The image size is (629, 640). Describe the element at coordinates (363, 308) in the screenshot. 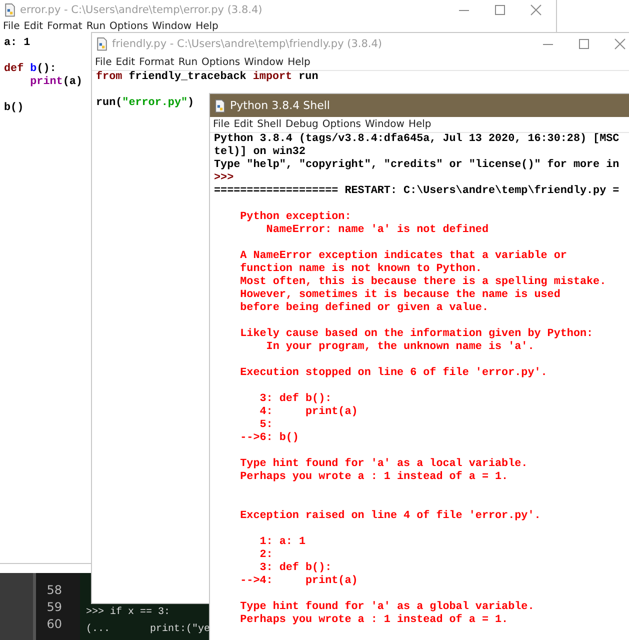

I see `error-text: before being defined or given a value.` at that location.